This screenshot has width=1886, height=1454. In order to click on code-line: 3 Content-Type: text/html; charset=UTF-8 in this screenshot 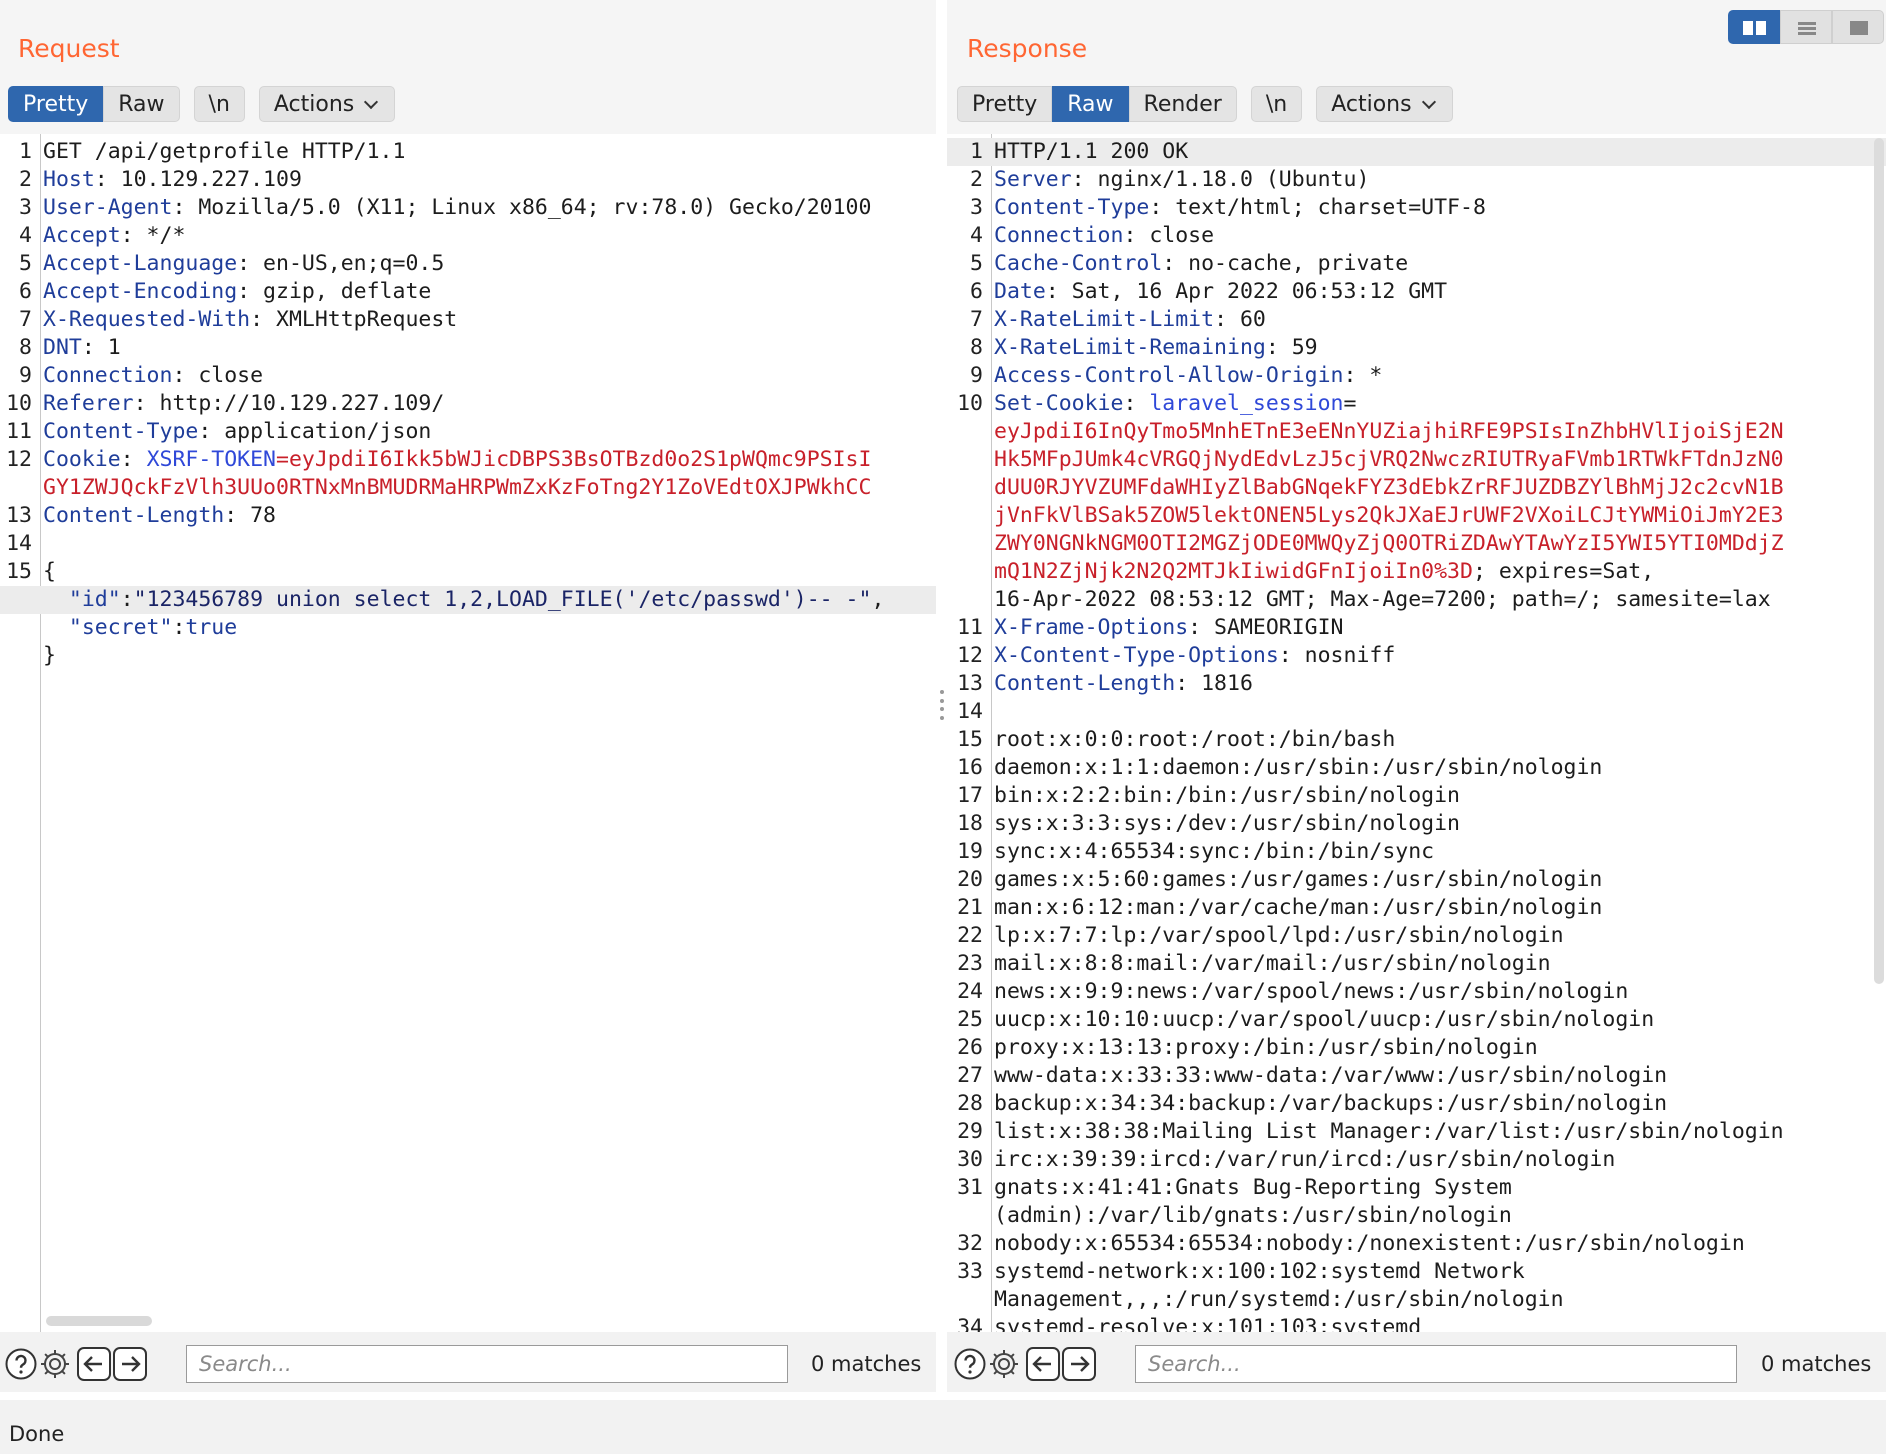, I will do `click(1416, 208)`.